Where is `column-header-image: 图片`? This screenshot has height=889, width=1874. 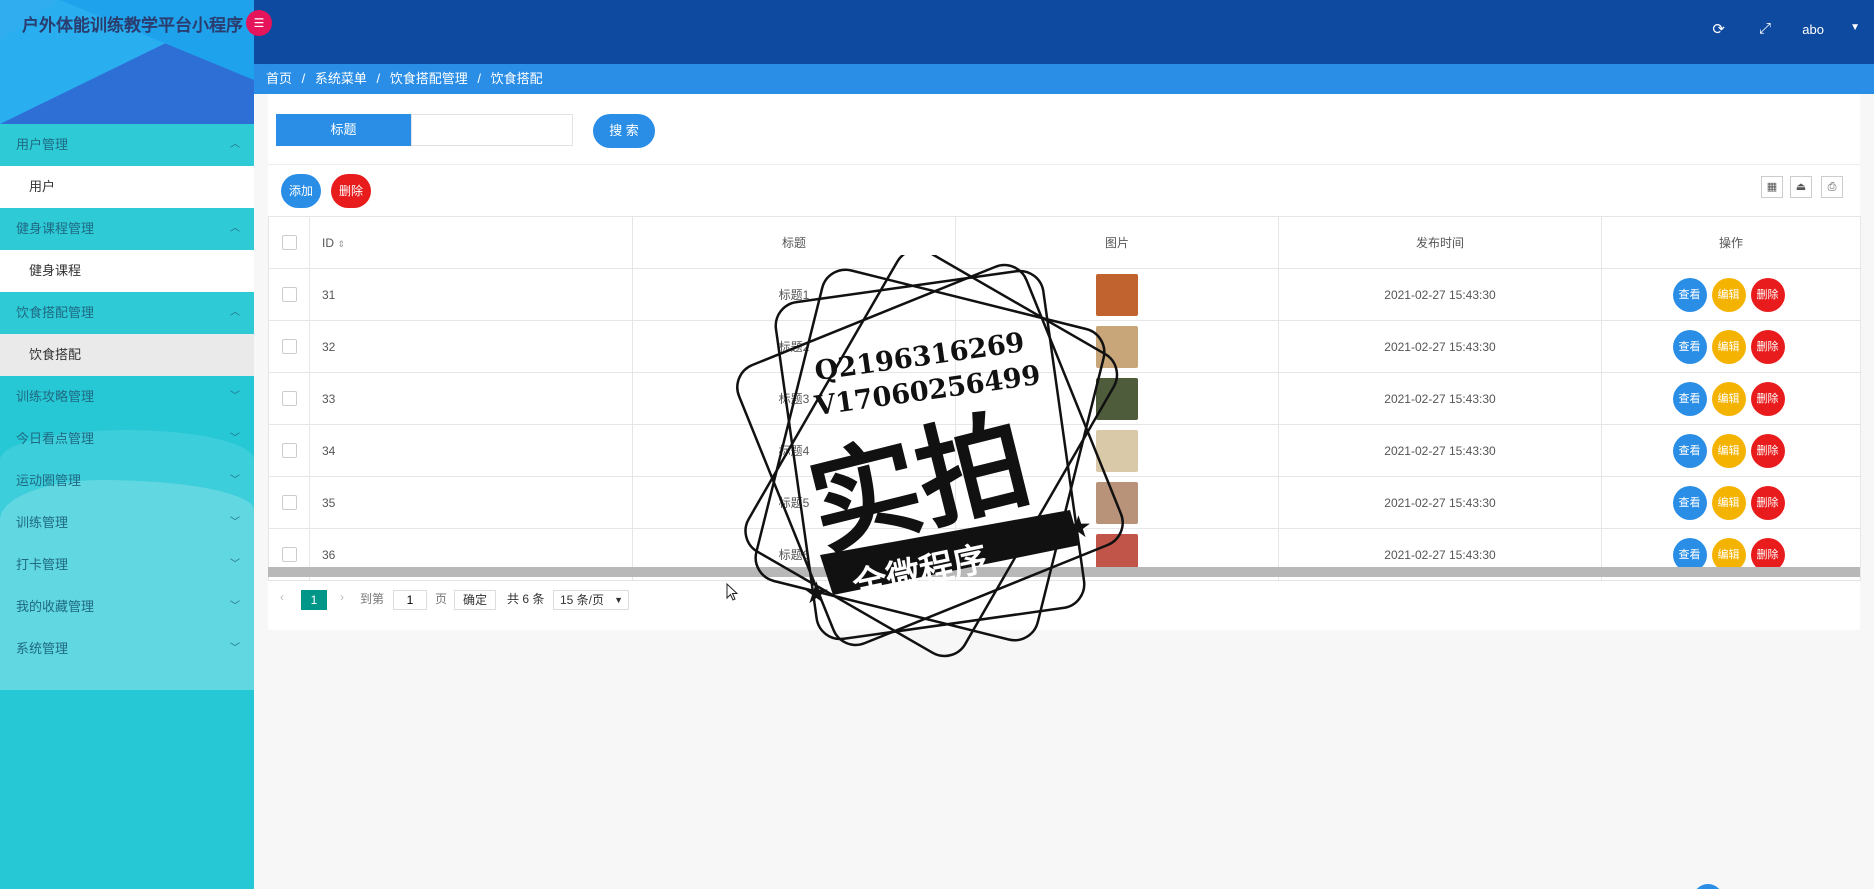 column-header-image: 图片 is located at coordinates (1117, 242).